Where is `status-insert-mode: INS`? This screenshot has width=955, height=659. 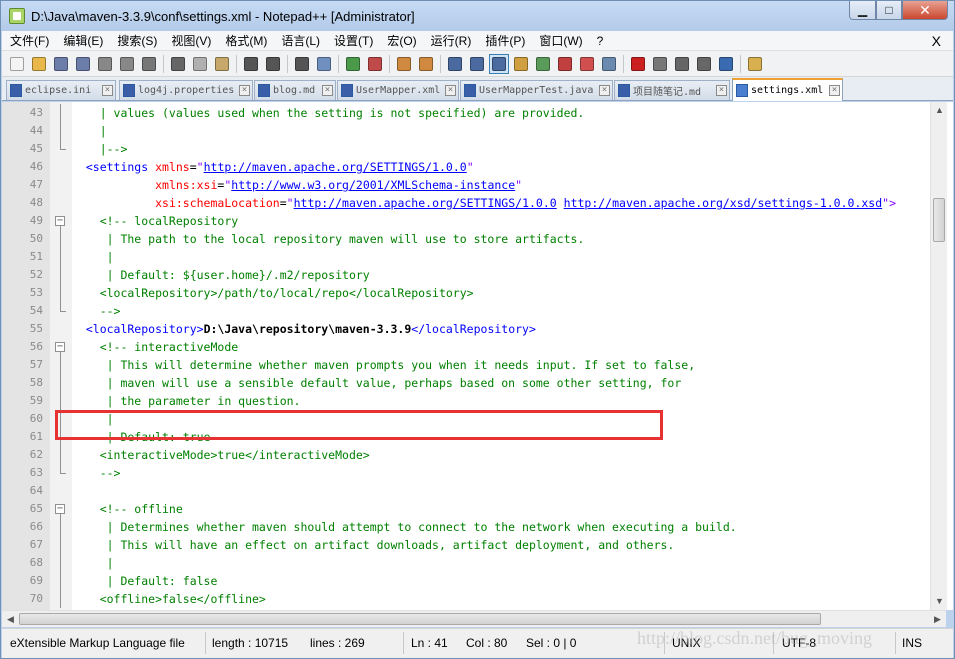
status-insert-mode: INS is located at coordinates (912, 643).